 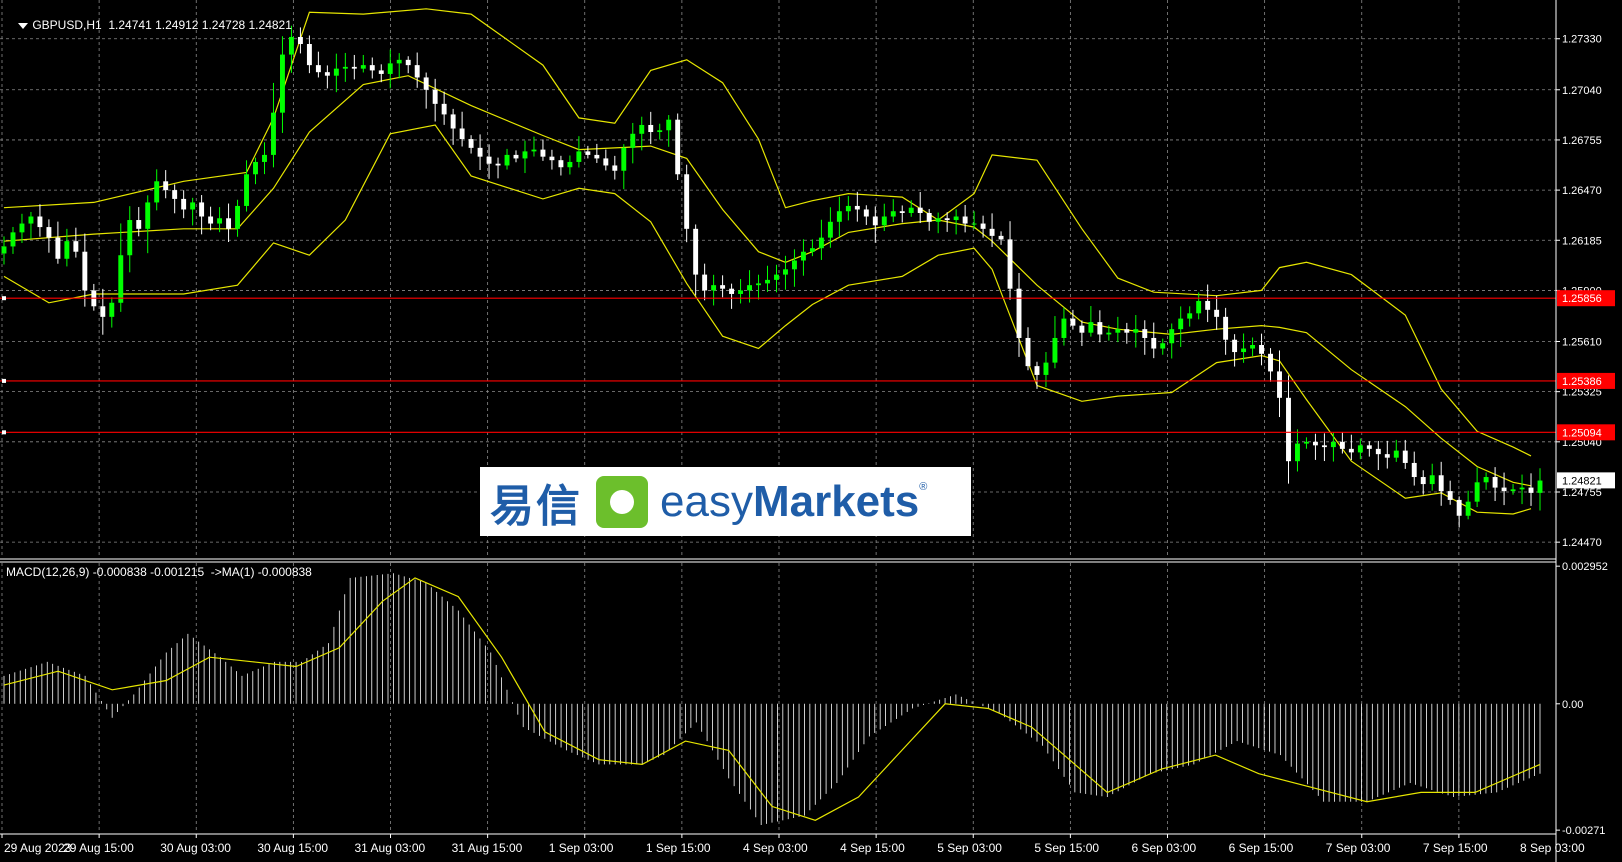 I want to click on macd-axis-label: 0.002952, so click(x=1585, y=567).